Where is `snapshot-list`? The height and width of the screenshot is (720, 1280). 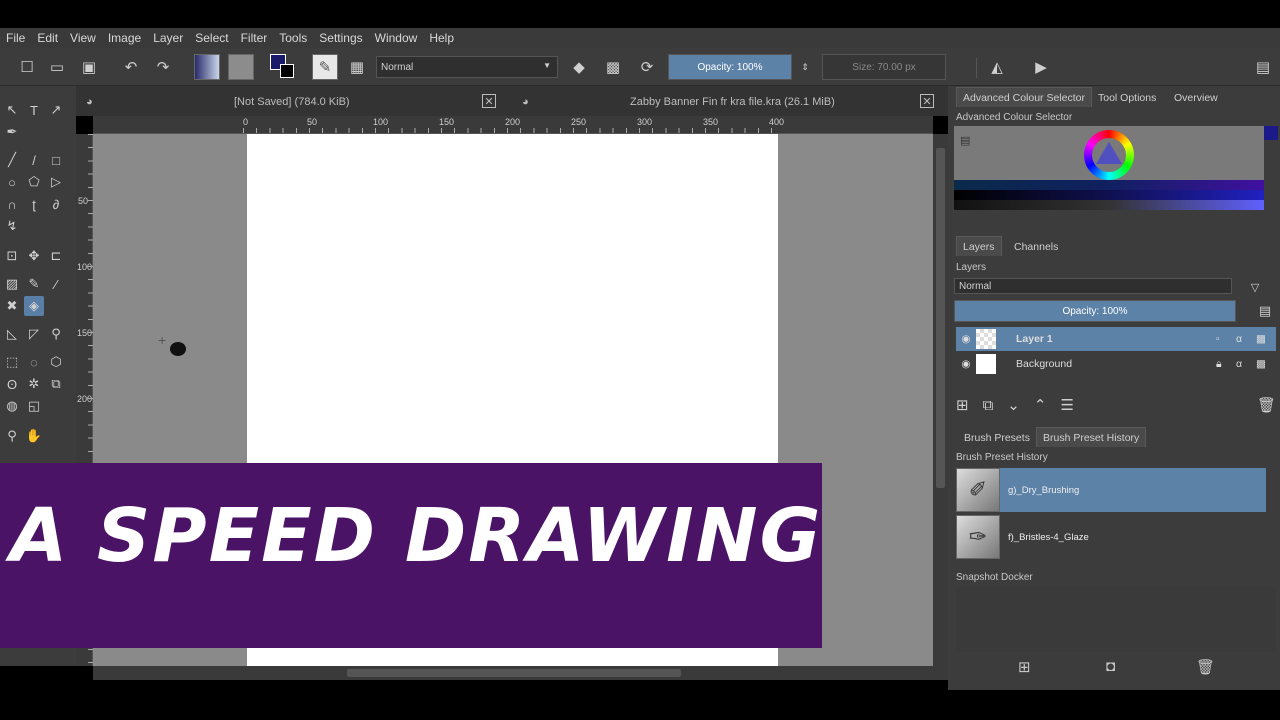
snapshot-list is located at coordinates (1116, 619).